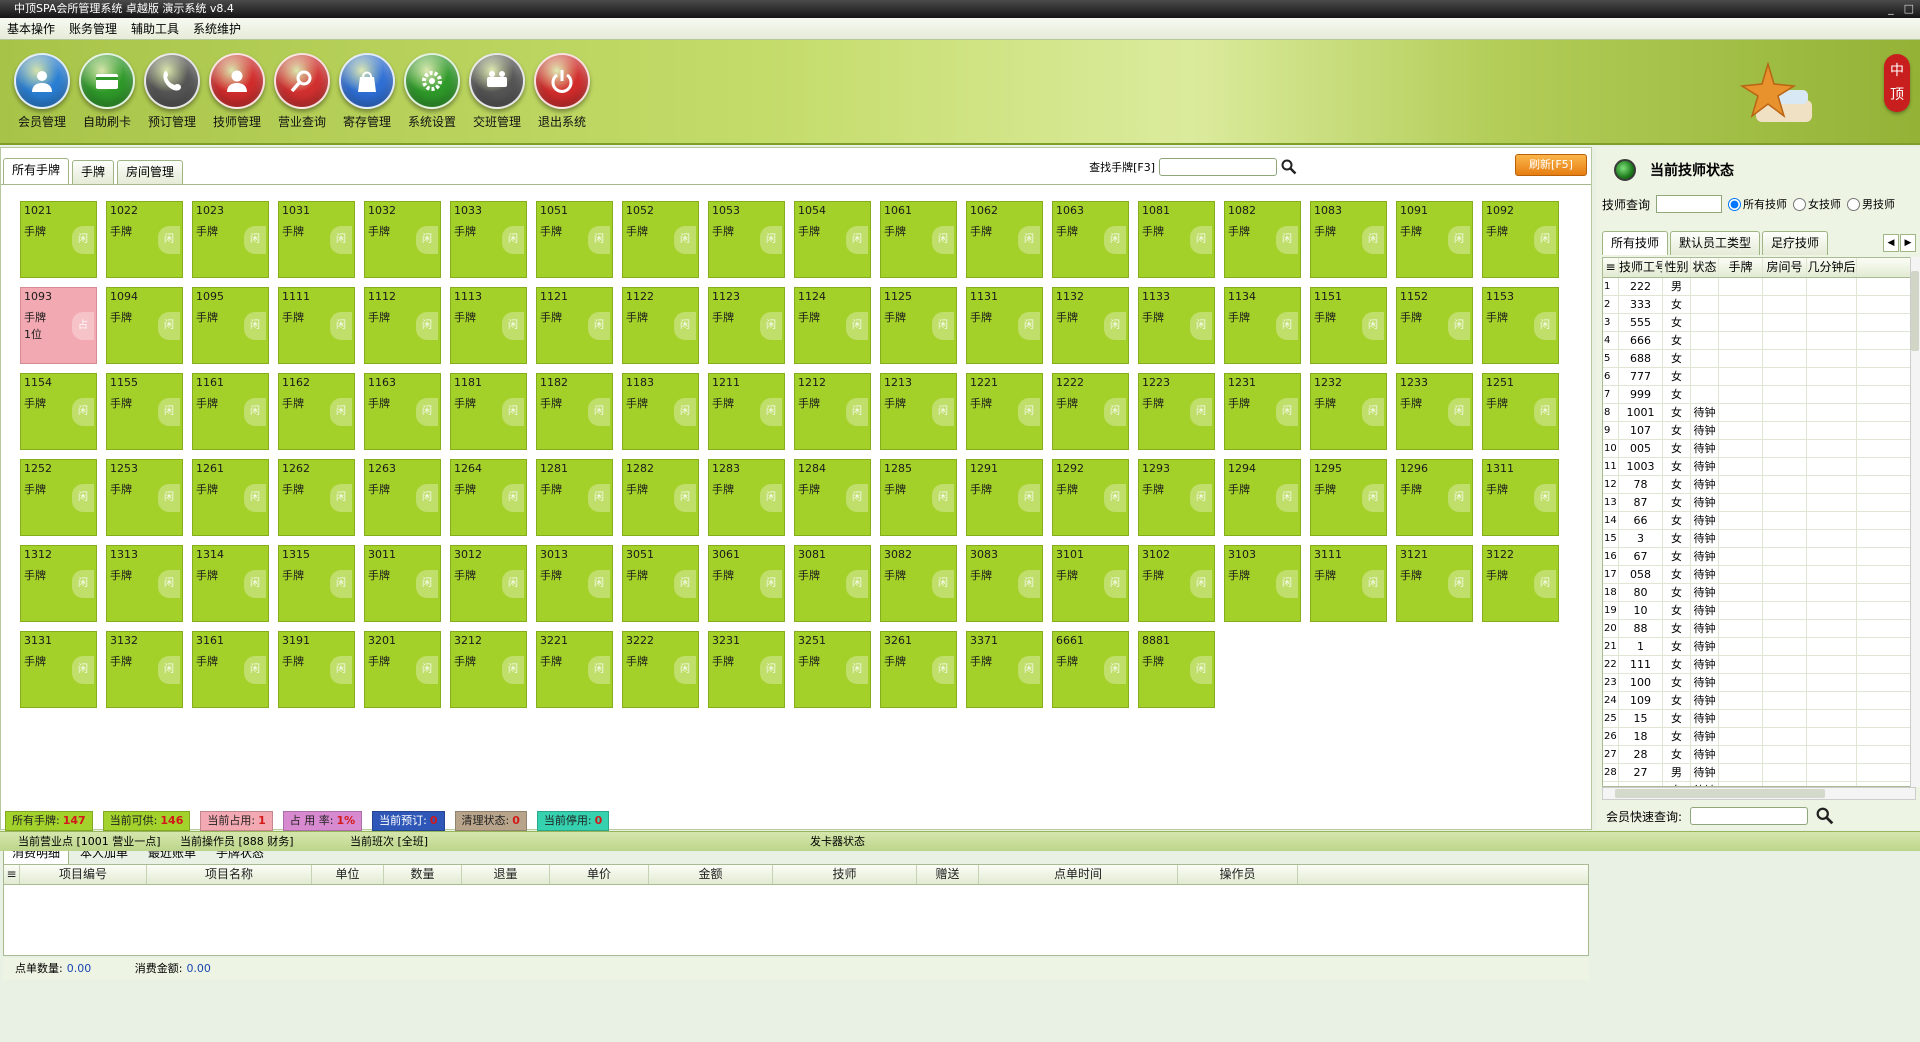 Image resolution: width=1920 pixels, height=1042 pixels. Describe the element at coordinates (574, 411) in the screenshot. I see `hand-card: 1182 手牌 闲` at that location.